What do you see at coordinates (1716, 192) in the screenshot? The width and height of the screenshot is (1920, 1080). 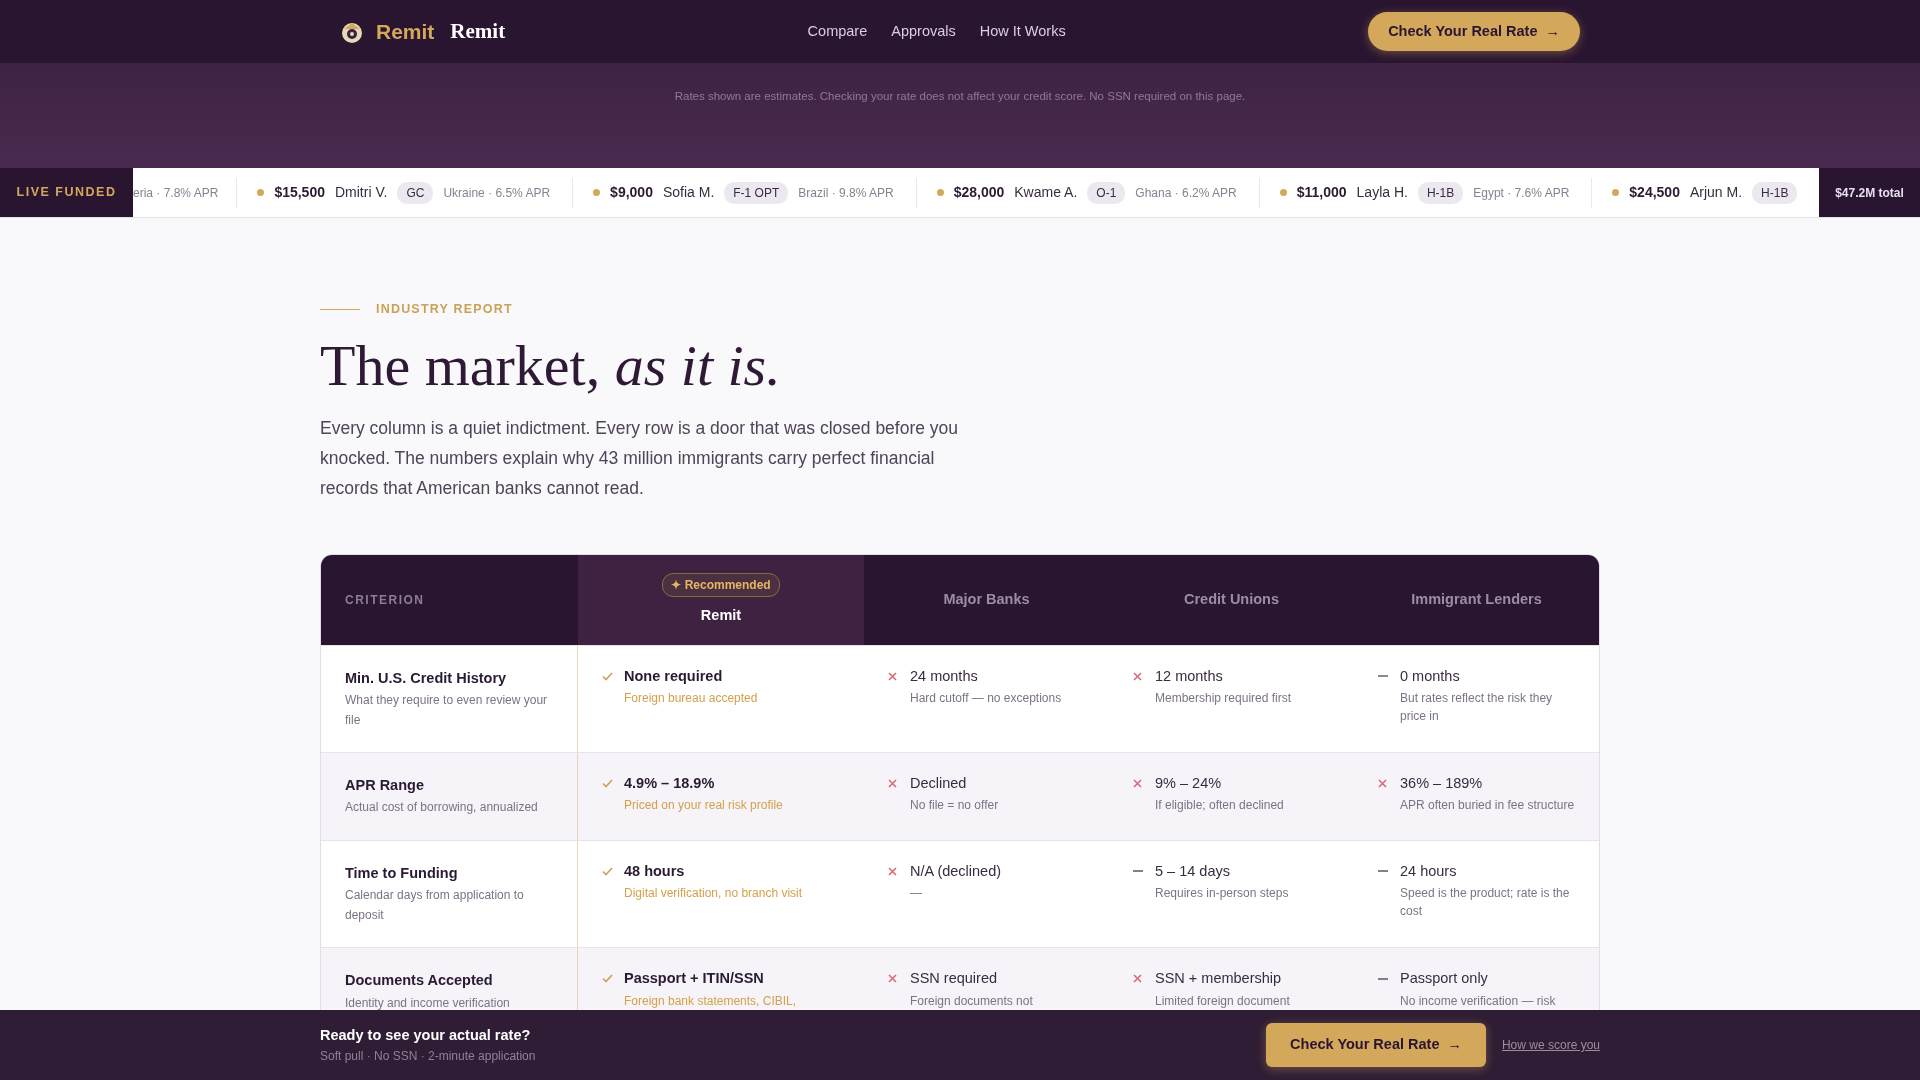 I see `ticker-name: Arjun M.` at bounding box center [1716, 192].